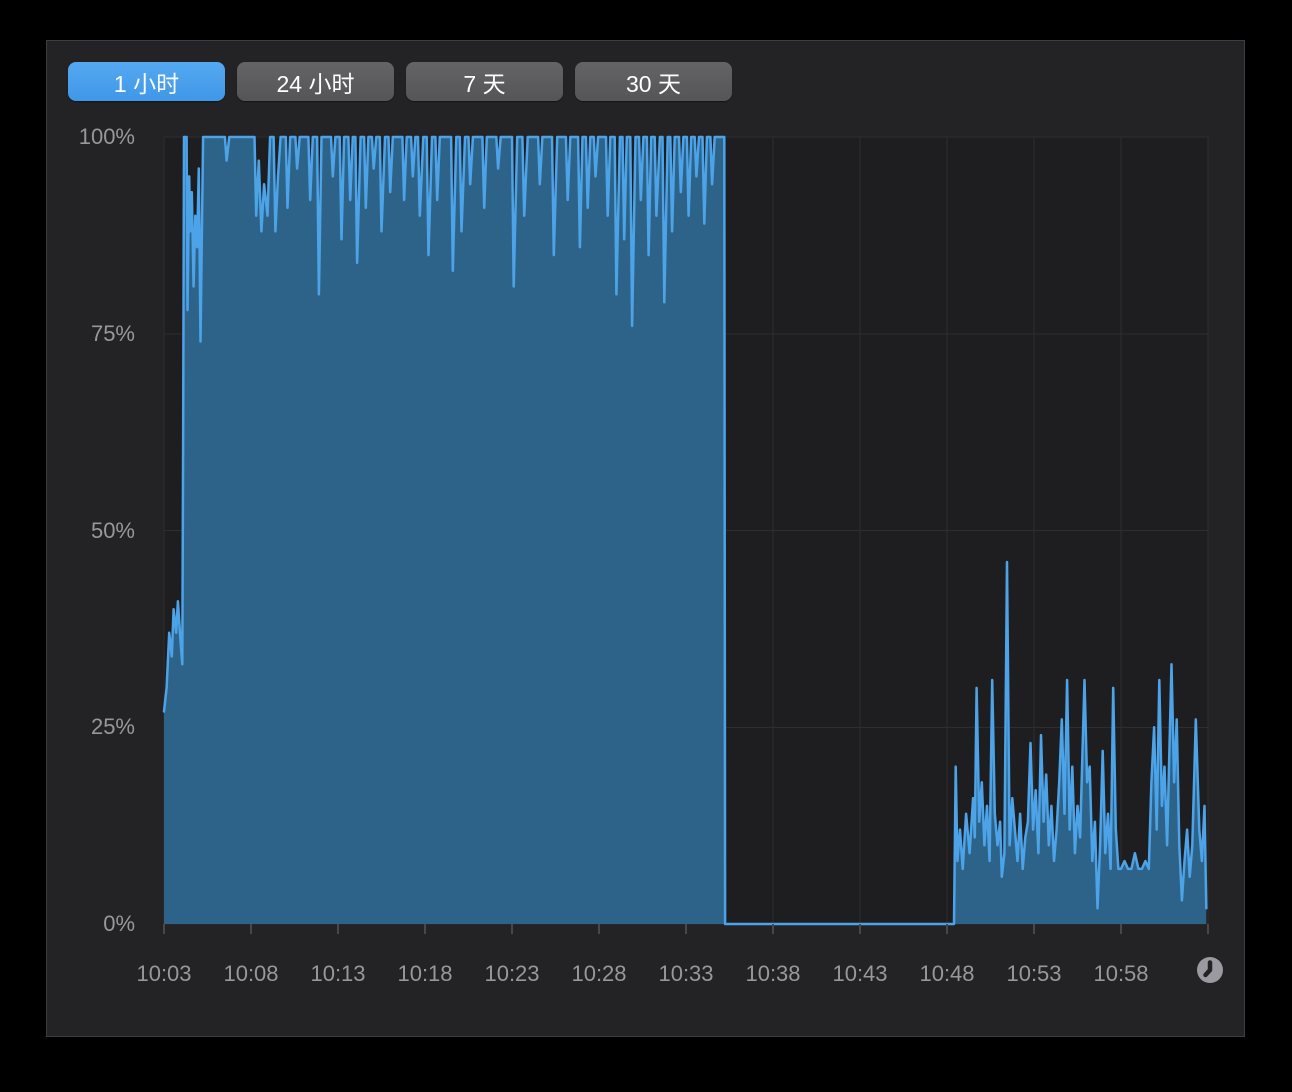  Describe the element at coordinates (146, 81) in the screenshot. I see `time-range-button-1h: 1 小时` at that location.